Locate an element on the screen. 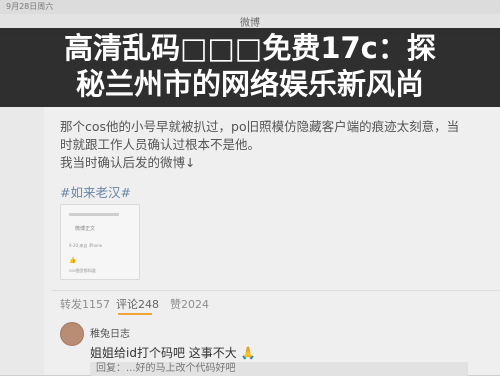 The image size is (500, 376). tab-comments: 评论248 is located at coordinates (137, 304).